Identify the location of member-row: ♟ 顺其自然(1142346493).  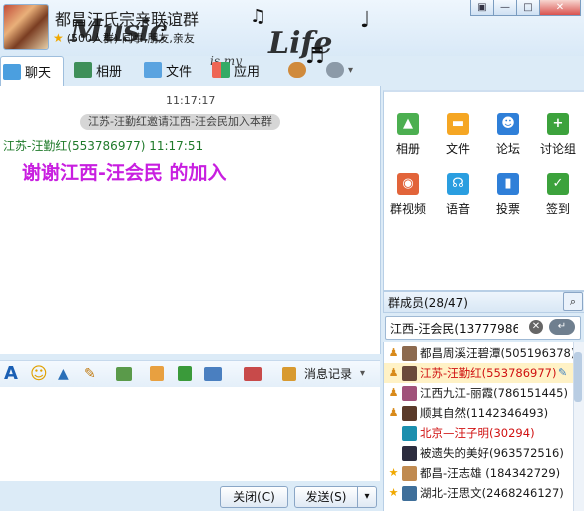
(479, 413).